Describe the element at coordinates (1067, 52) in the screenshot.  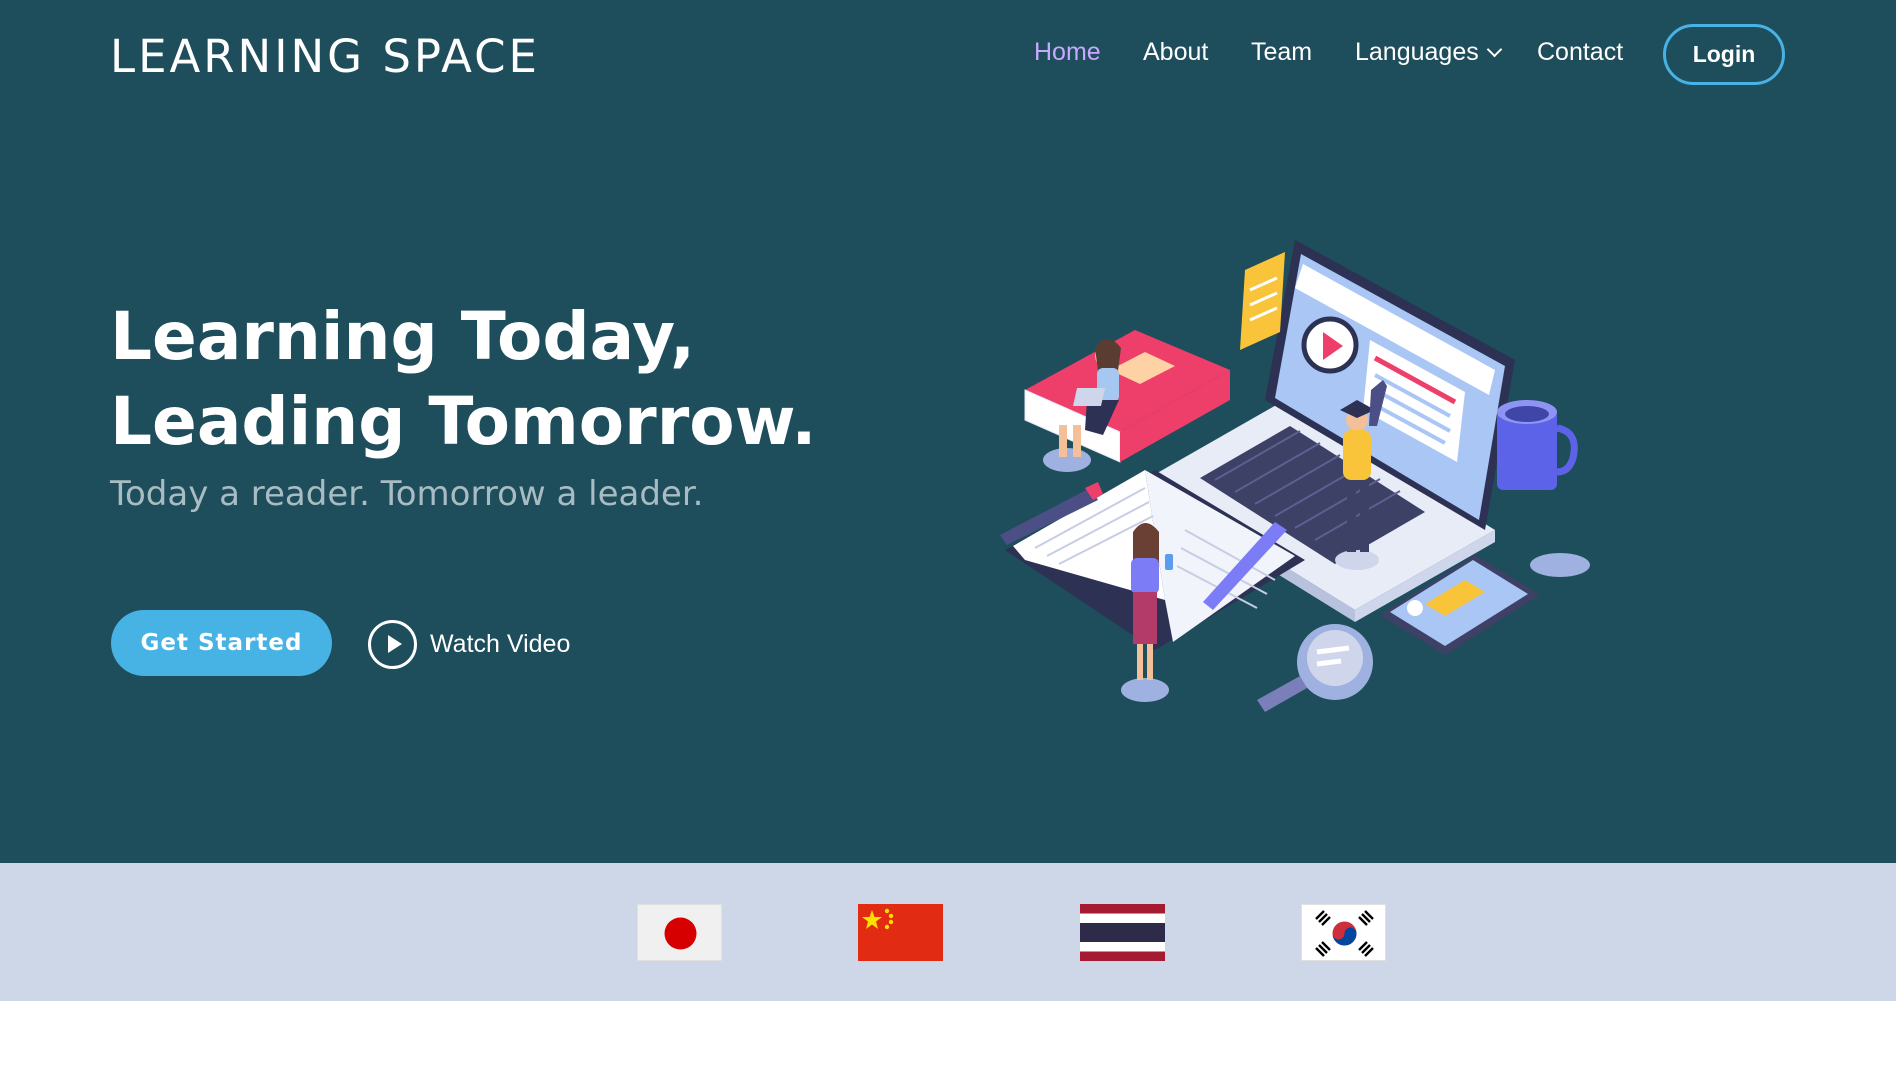
I see `nav-home: Home` at that location.